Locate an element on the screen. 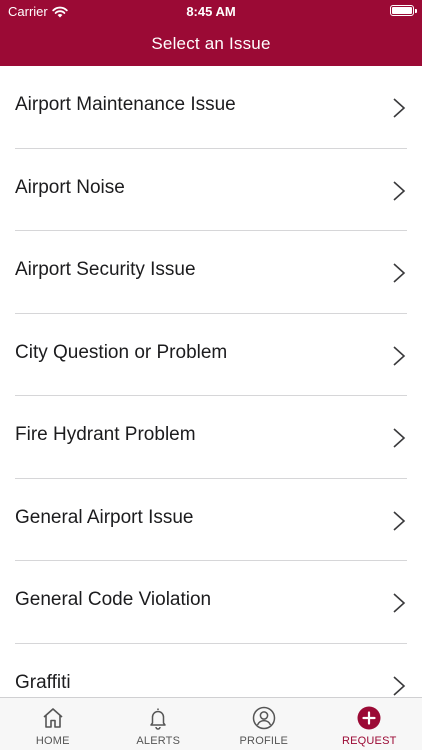  status-bar: Carrier 8:45 AM is located at coordinates (211, 11).